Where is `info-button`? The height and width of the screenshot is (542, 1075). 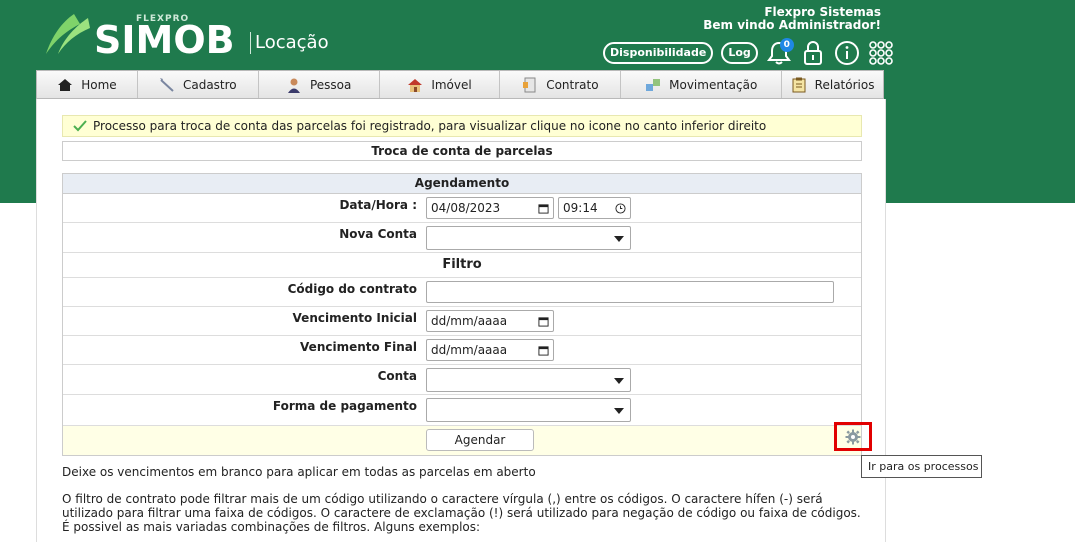
info-button is located at coordinates (847, 53).